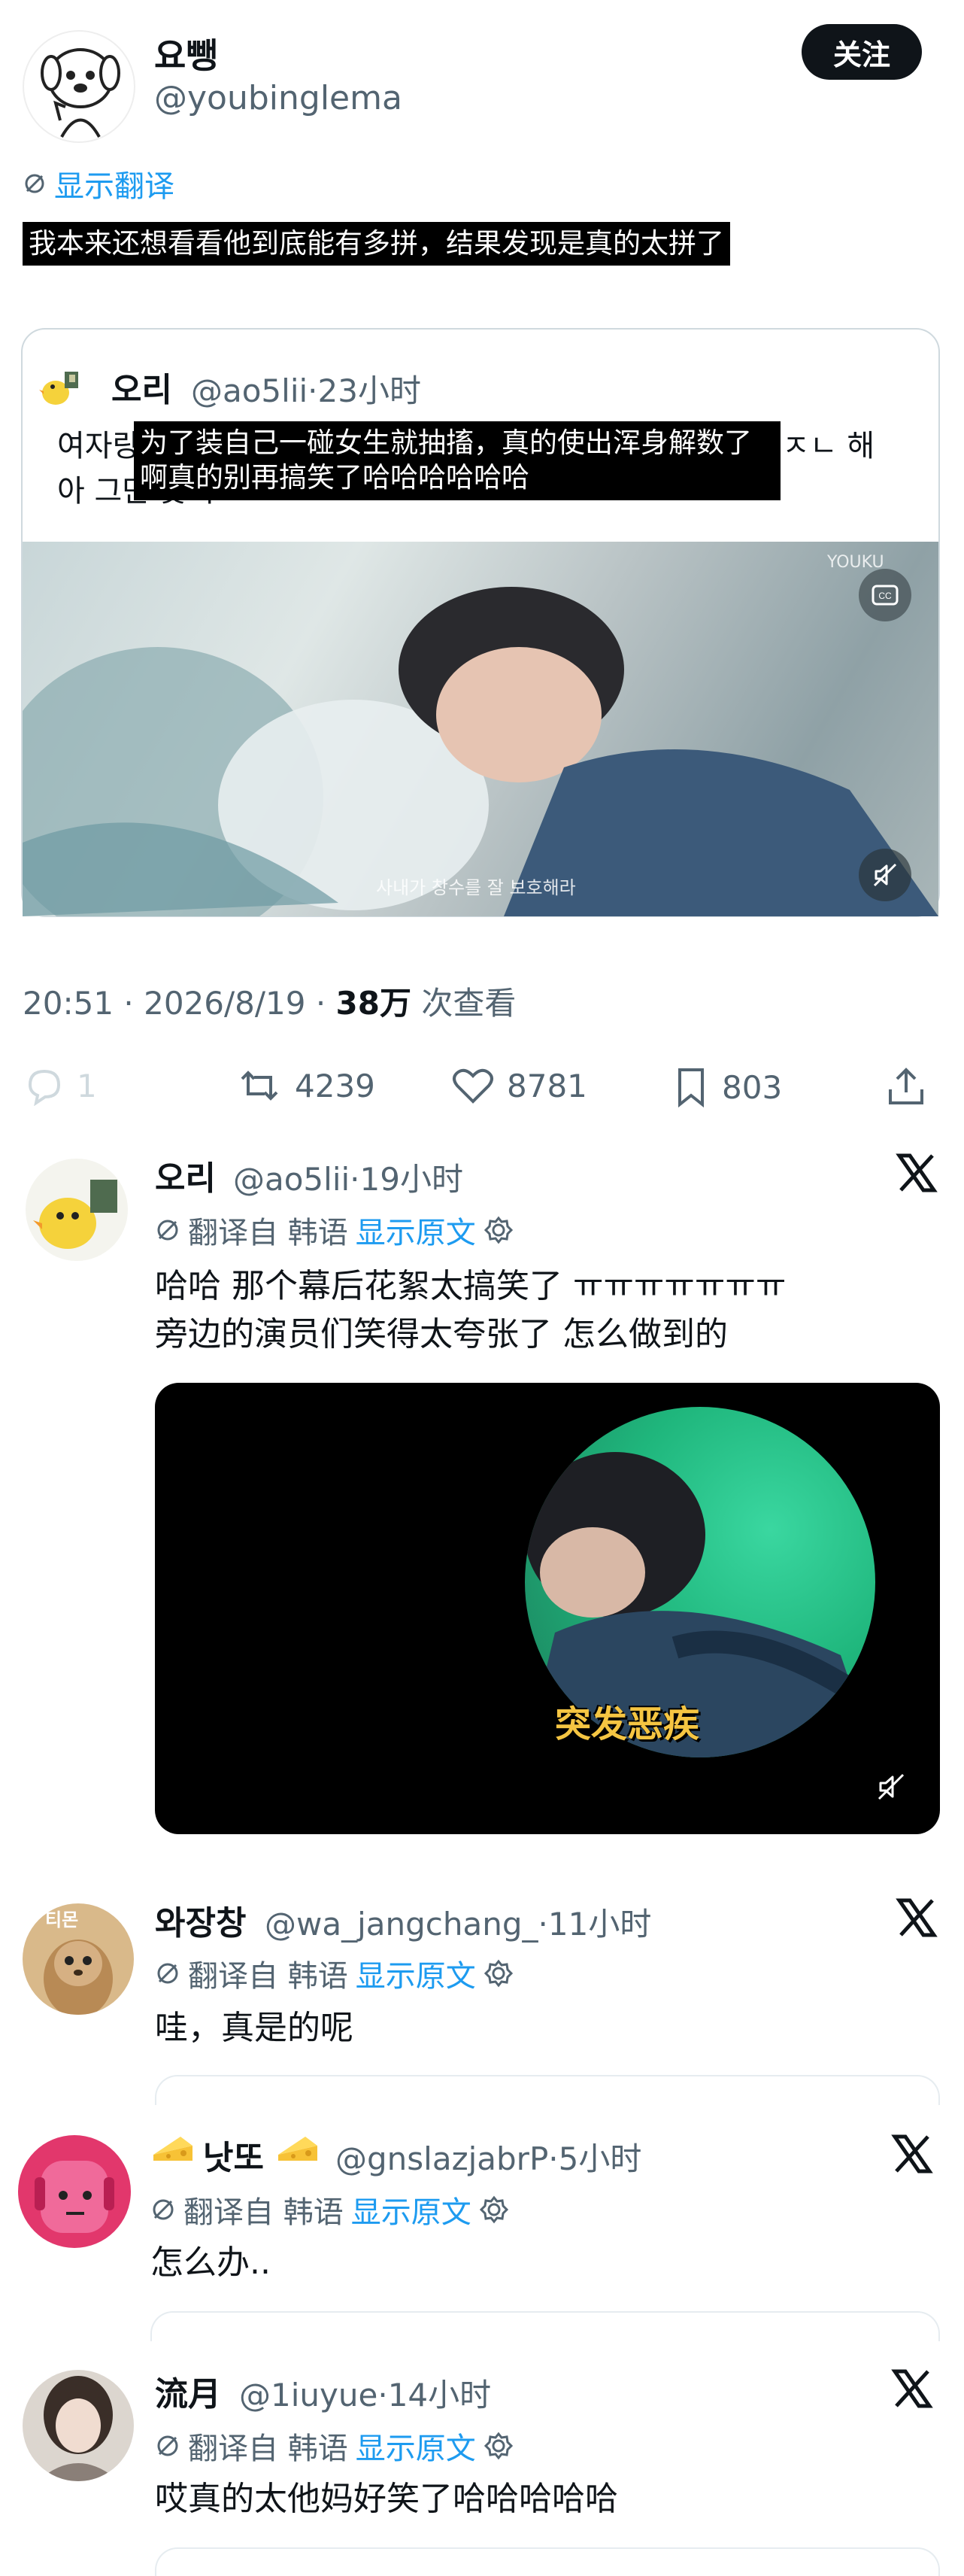 This screenshot has width=964, height=2576. Describe the element at coordinates (691, 1088) in the screenshot. I see `bookmark-icon` at that location.